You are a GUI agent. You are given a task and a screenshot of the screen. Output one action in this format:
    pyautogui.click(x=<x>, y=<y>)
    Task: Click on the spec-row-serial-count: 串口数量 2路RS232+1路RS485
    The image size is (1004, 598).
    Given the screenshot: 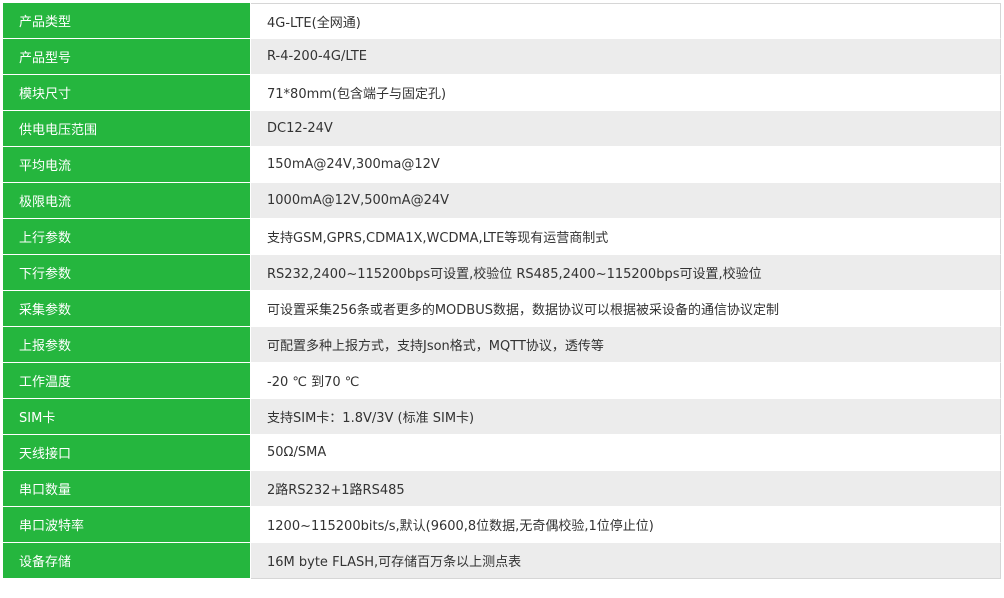 What is the action you would take?
    pyautogui.click(x=502, y=489)
    